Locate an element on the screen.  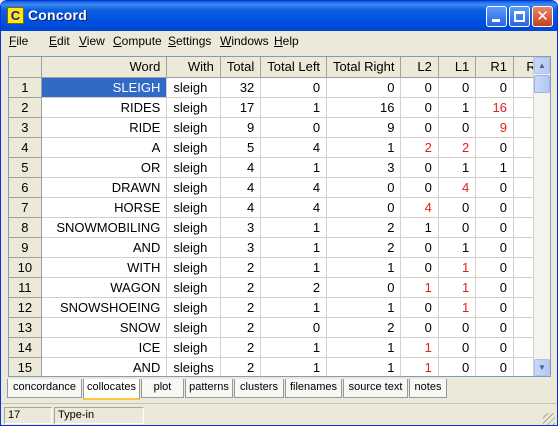
menu-file: File is located at coordinates (18, 41).